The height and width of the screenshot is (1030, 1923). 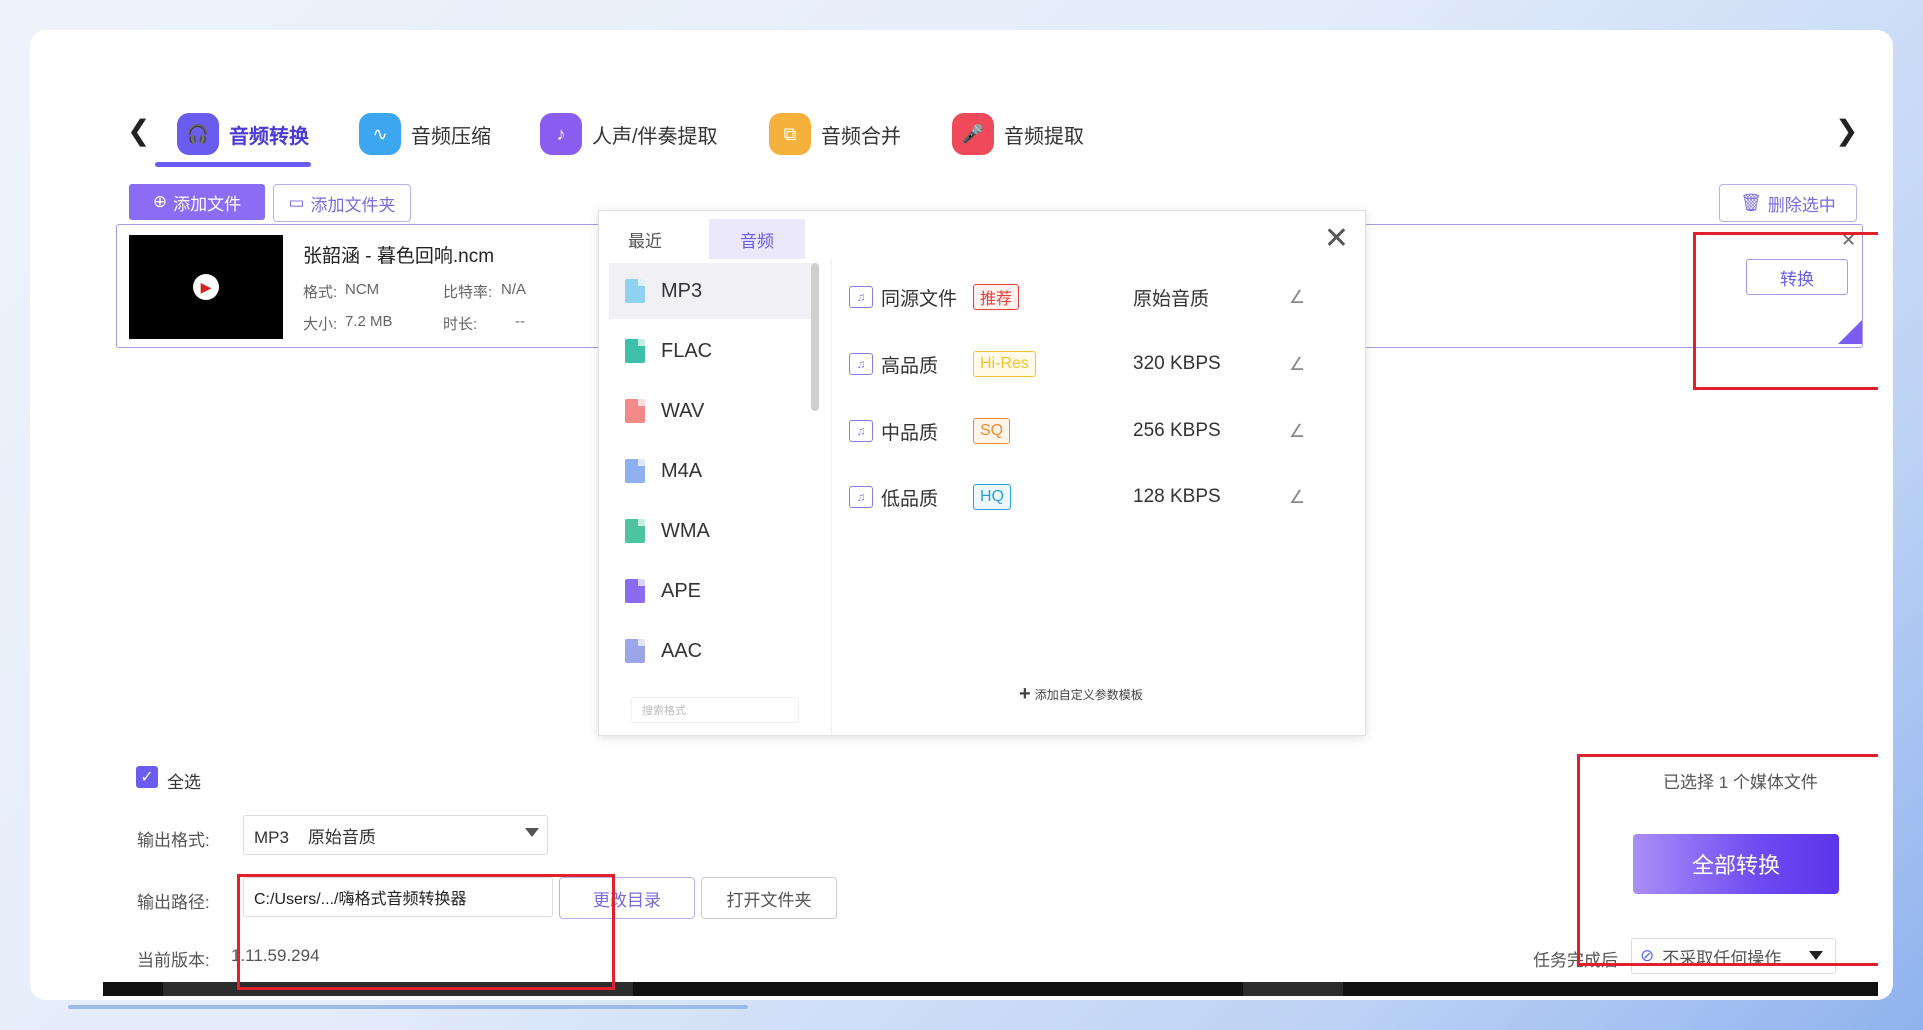 I want to click on quality-badge: Hi-Res, so click(x=1004, y=364).